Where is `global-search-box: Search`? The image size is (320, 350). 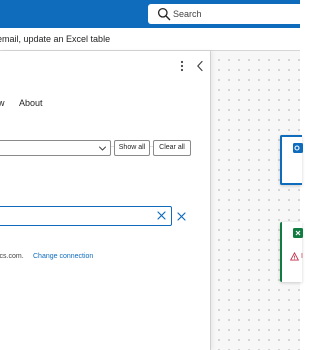 global-search-box: Search is located at coordinates (224, 14).